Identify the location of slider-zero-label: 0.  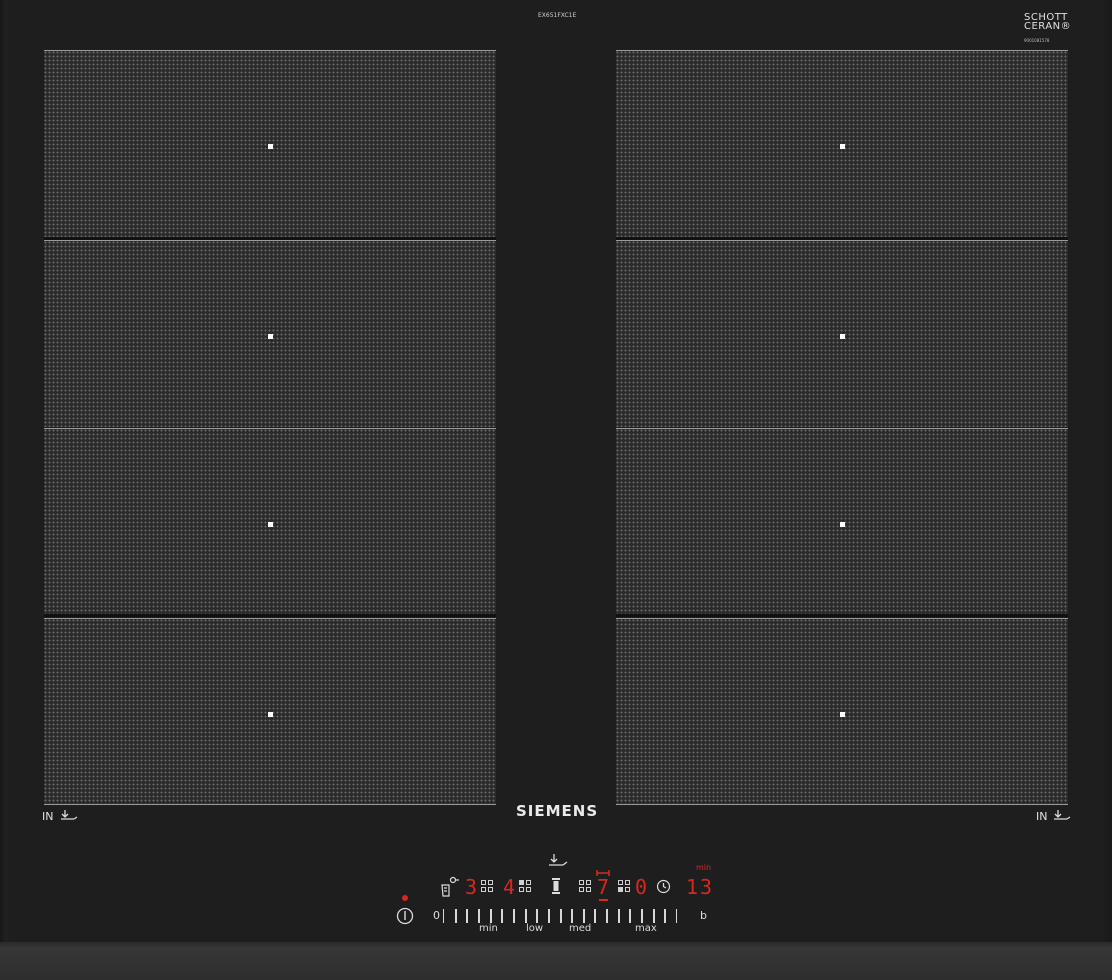
(436, 915).